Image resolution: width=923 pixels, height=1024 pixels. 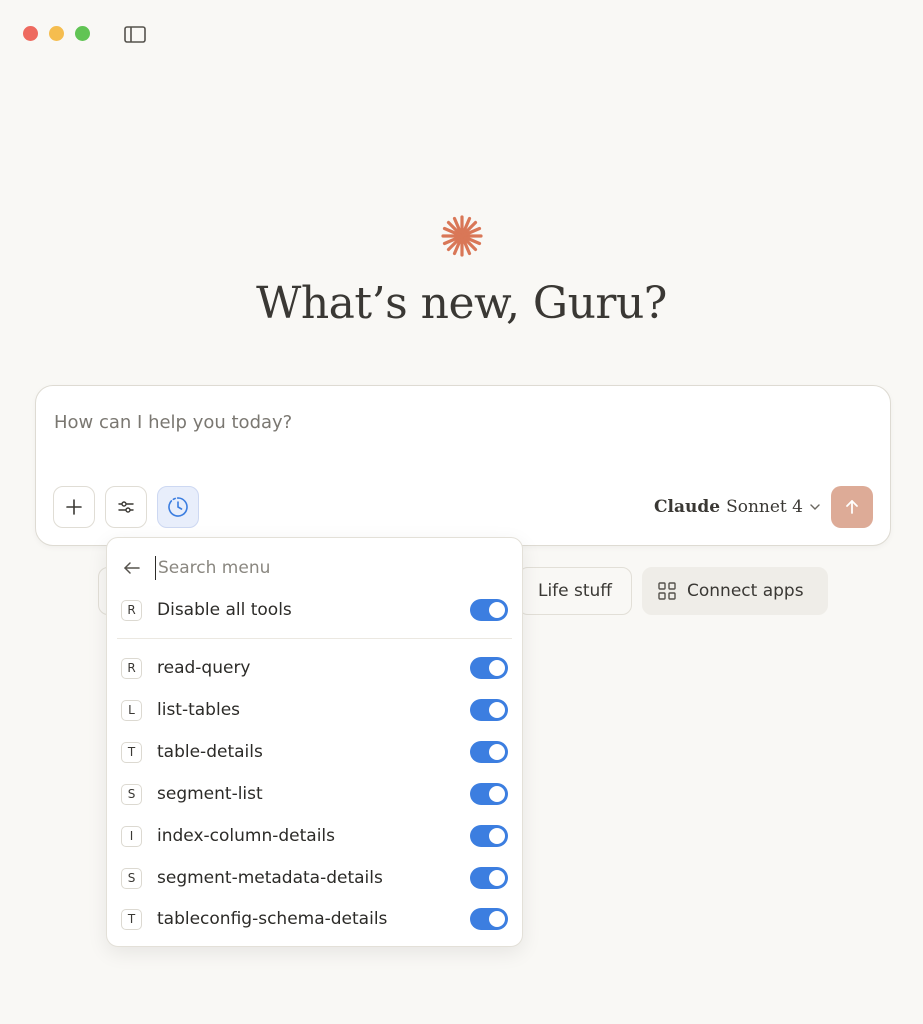 I want to click on close-window-button, so click(x=30, y=33).